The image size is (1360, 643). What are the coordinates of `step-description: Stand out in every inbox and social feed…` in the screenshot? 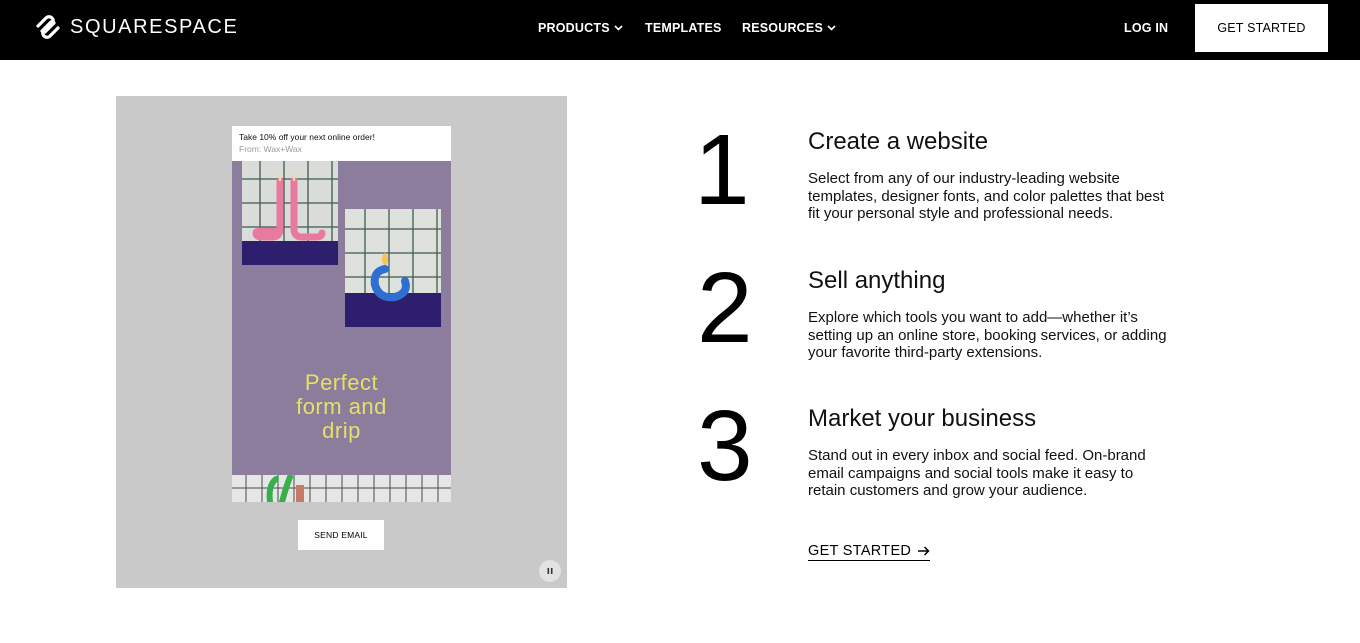 It's located at (998, 473).